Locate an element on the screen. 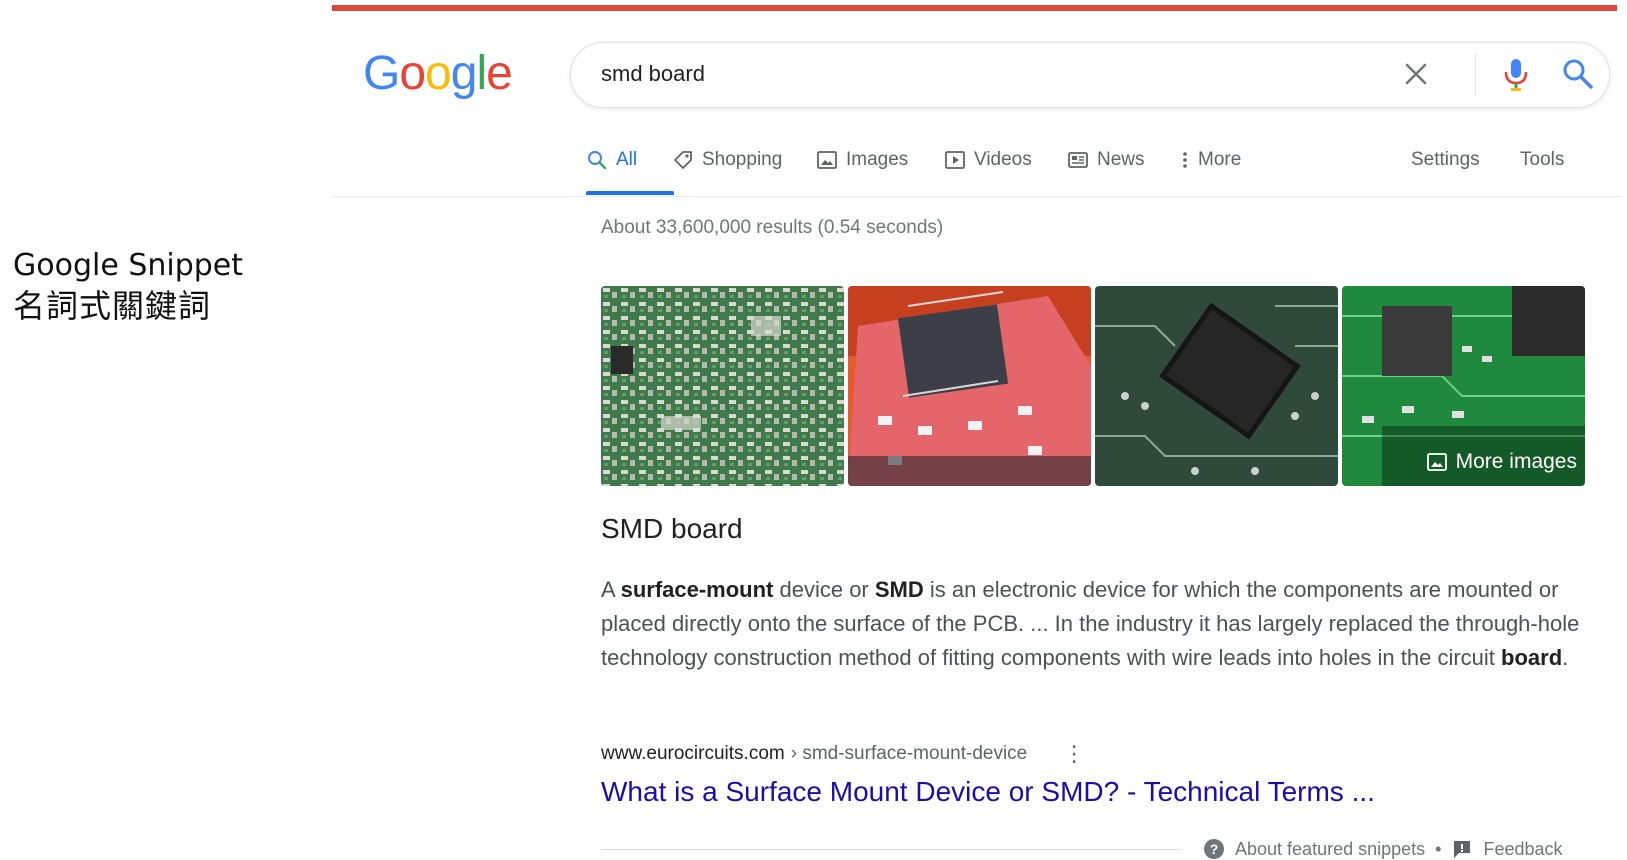 This screenshot has width=1627, height=860. search-input: smd board is located at coordinates (653, 74).